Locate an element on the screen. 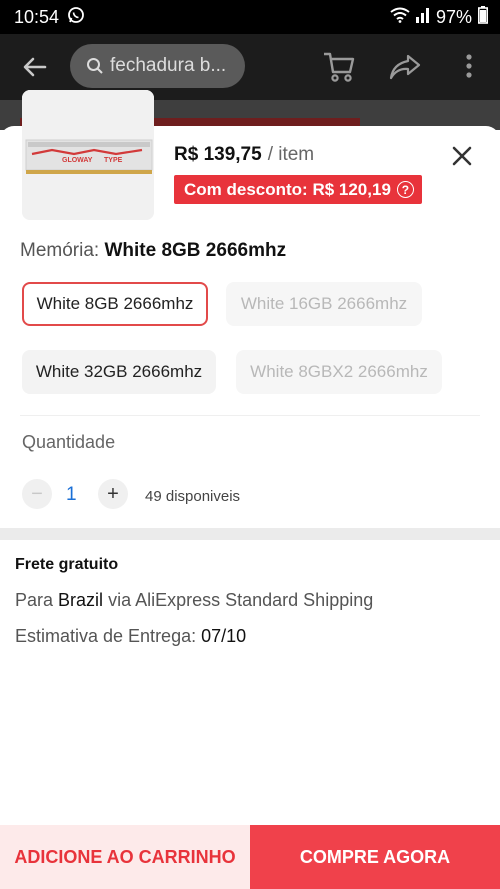 The image size is (500, 889). help-icon: ? is located at coordinates (405, 189).